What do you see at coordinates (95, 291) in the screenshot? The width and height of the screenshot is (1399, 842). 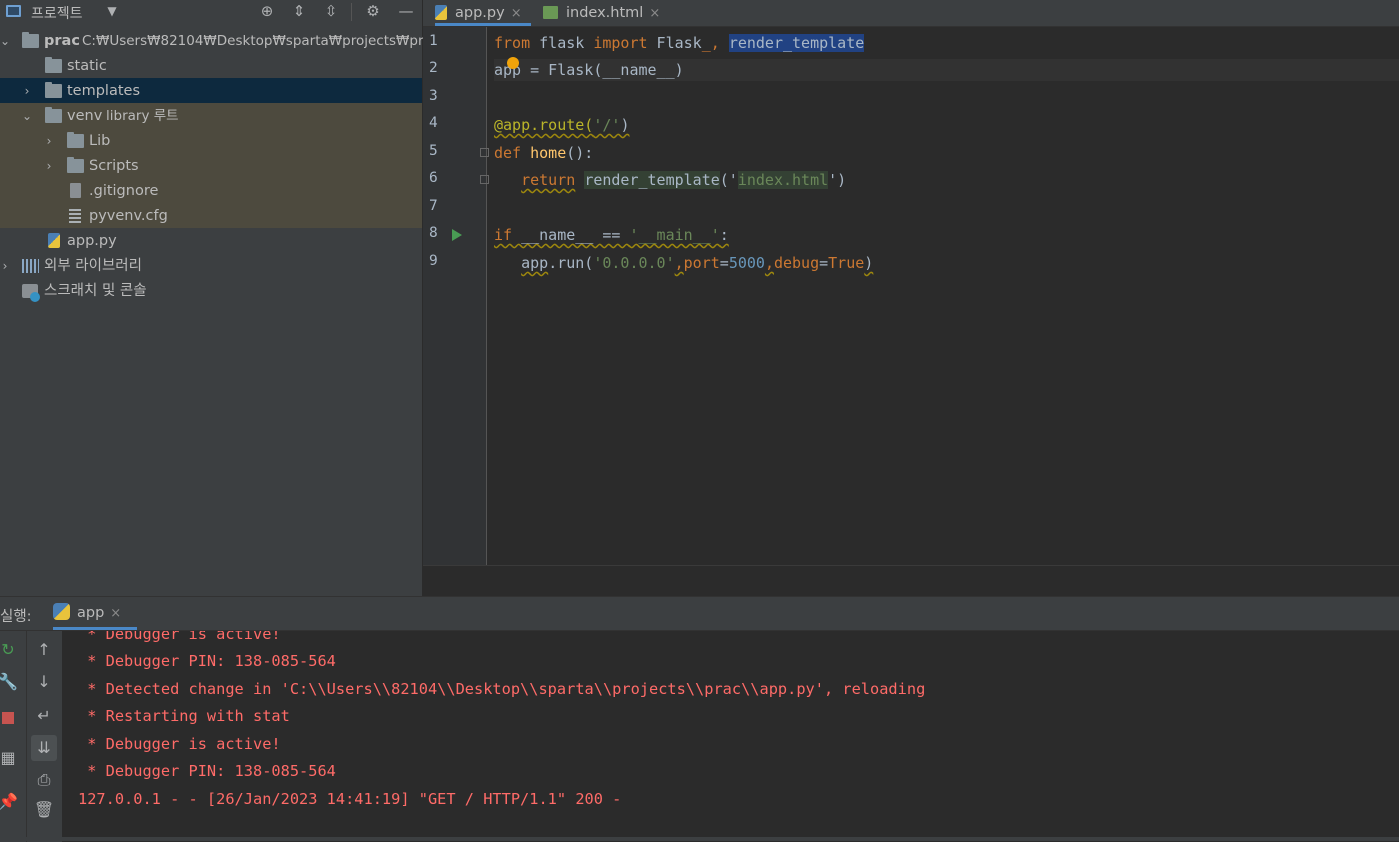 I see `tree-item-label: 스크래치 및 콘솔` at bounding box center [95, 291].